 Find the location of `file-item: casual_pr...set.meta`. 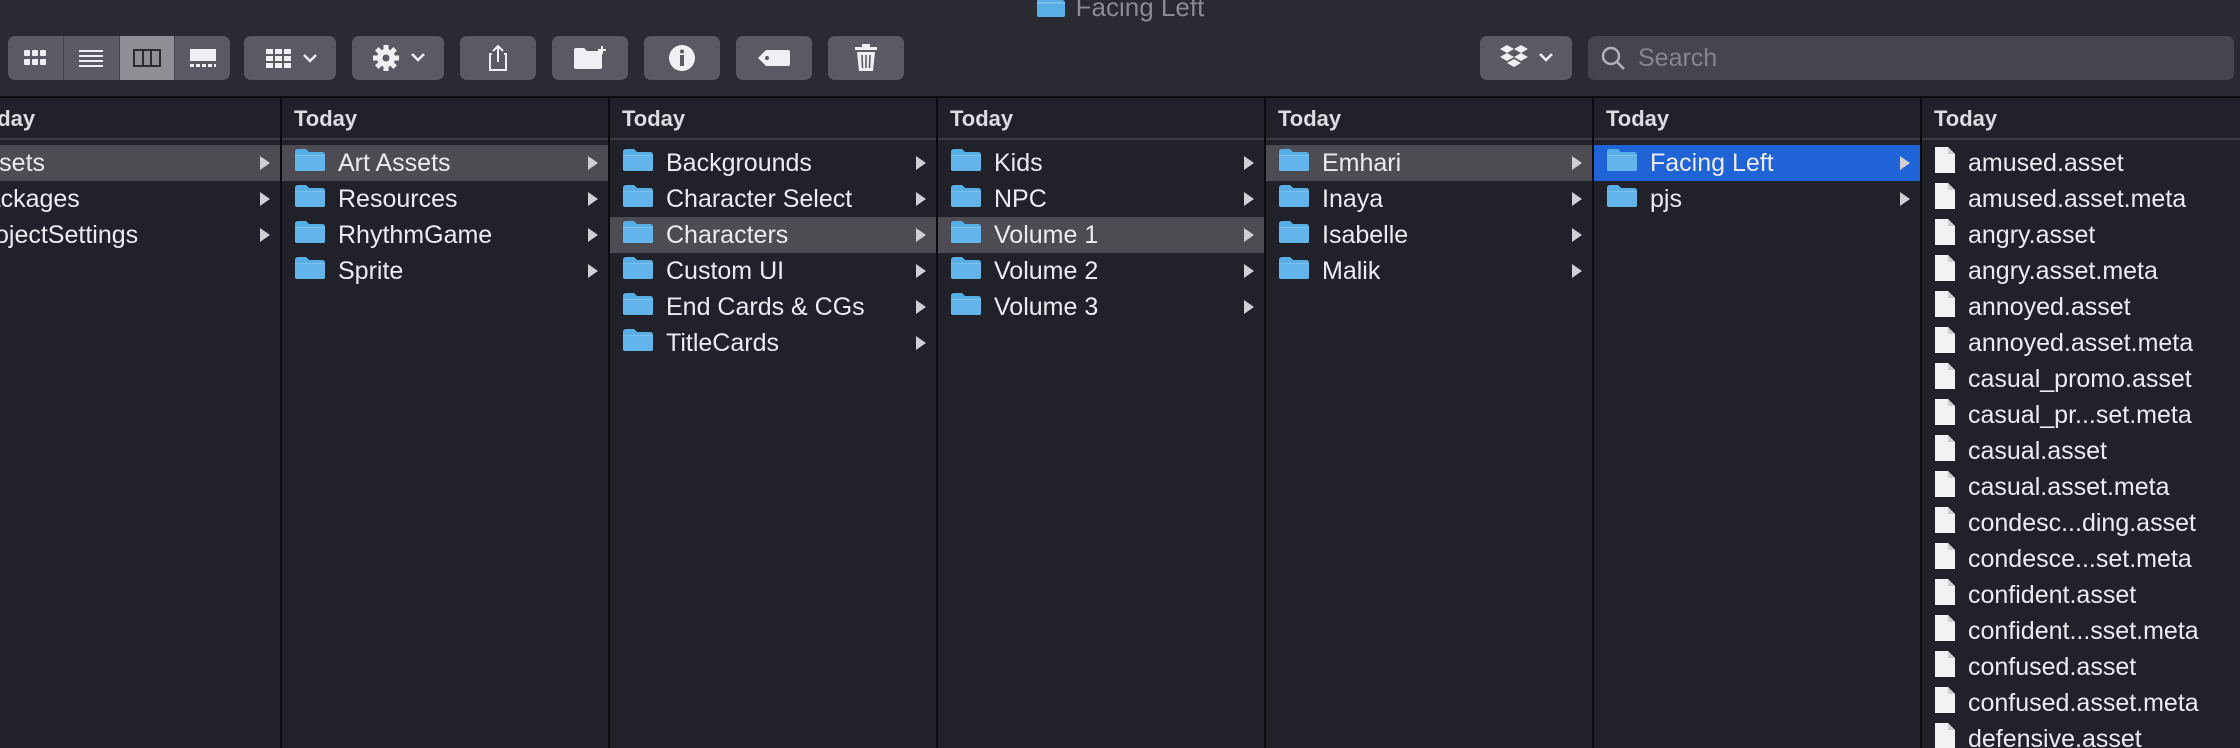

file-item: casual_pr...set.meta is located at coordinates (2081, 415).